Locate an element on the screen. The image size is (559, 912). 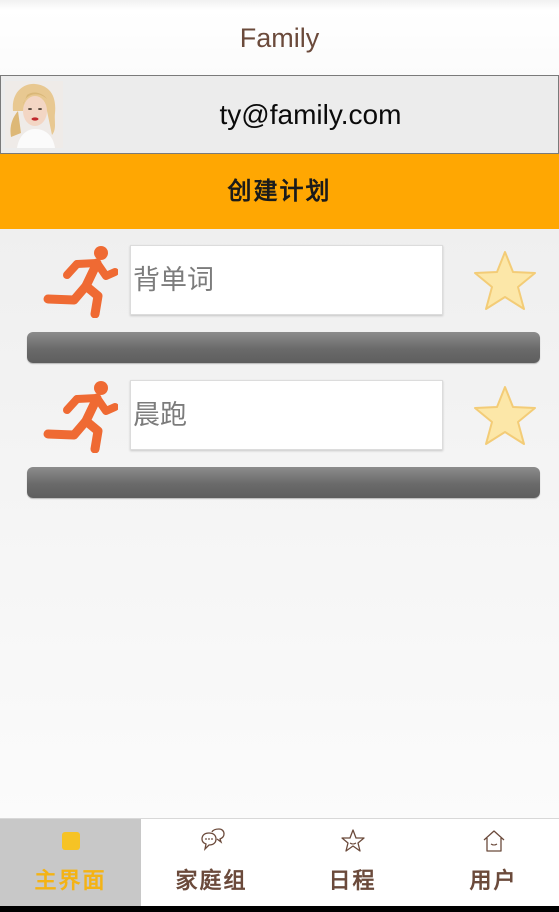
plan-name-field: 背单词 is located at coordinates (286, 280).